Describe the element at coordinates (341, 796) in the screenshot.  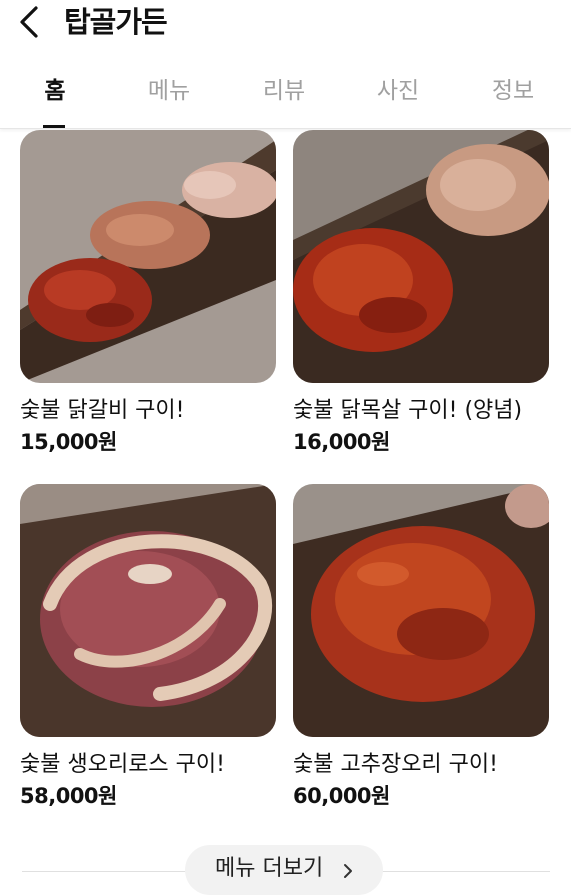
I see `menu-item-price: 60,000원` at that location.